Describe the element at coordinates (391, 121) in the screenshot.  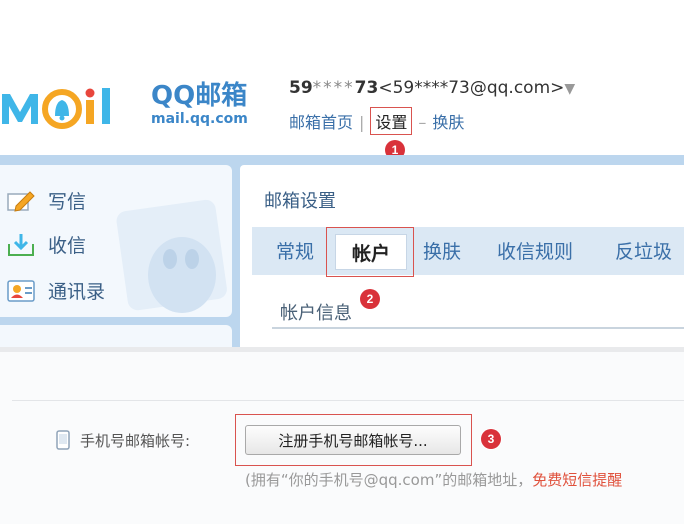
I see `settings-link: 设置` at that location.